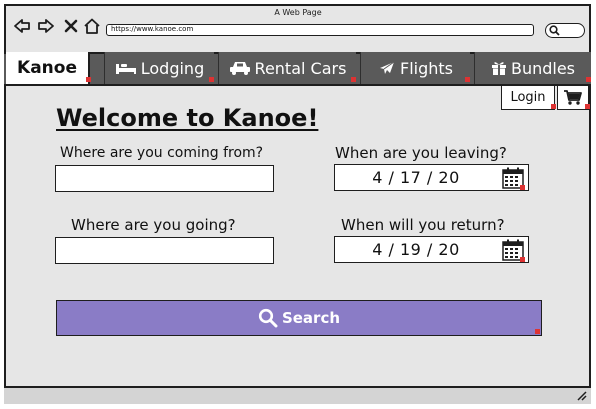 The image size is (596, 409). What do you see at coordinates (46, 26) in the screenshot?
I see `forward-icon` at bounding box center [46, 26].